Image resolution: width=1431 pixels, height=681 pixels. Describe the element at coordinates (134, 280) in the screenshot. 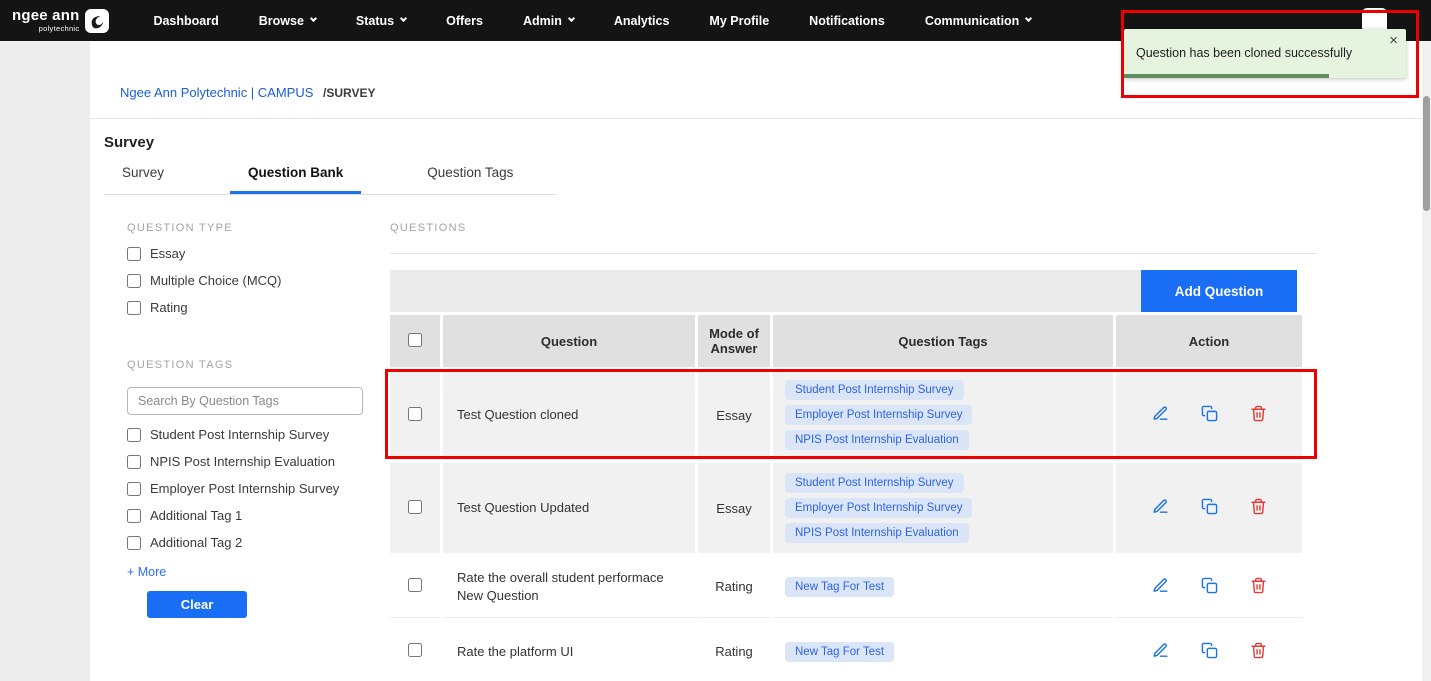

I see `checkbox-multiple-choice` at that location.